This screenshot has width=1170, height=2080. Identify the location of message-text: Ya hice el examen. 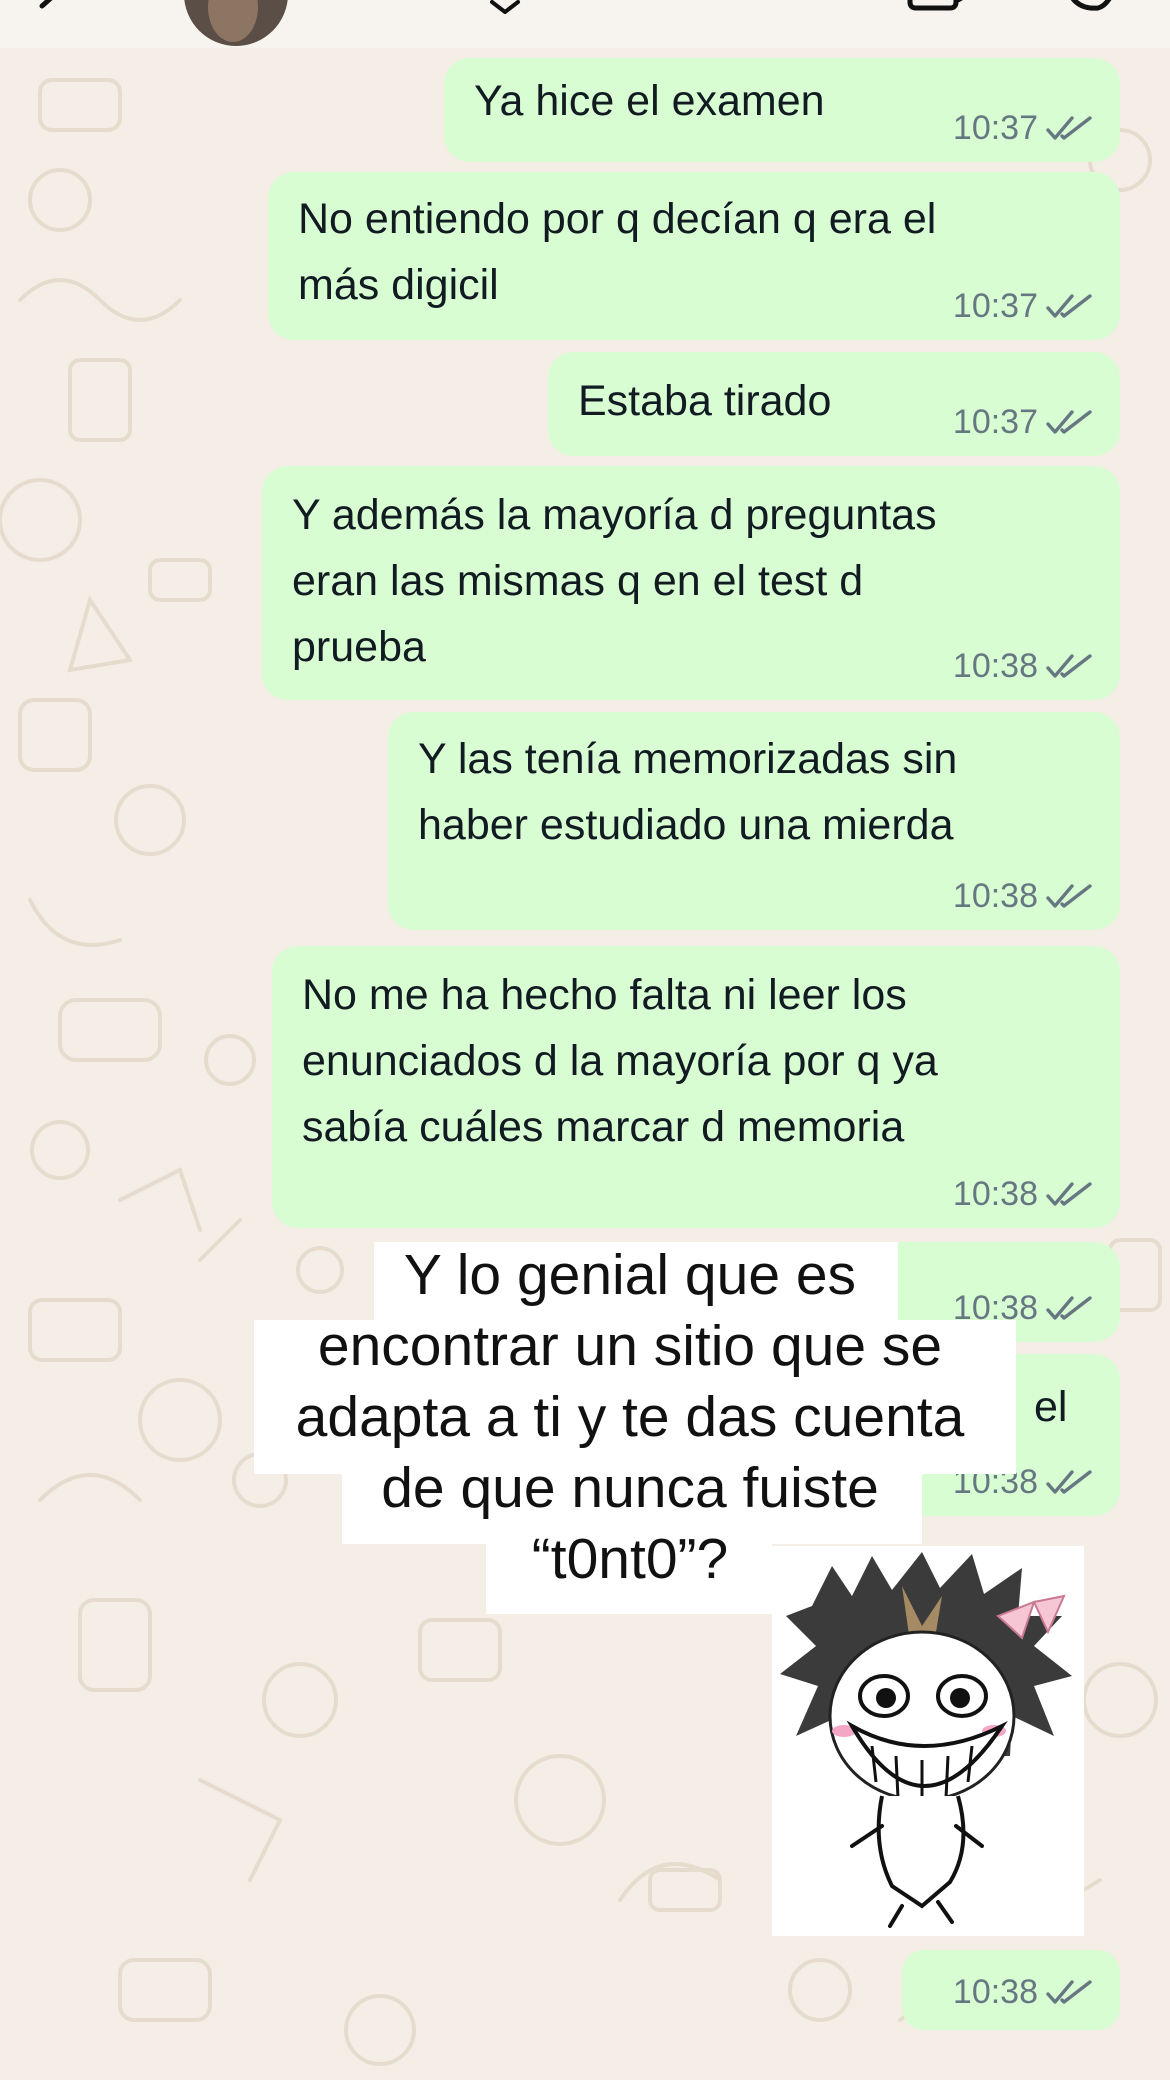
(649, 101).